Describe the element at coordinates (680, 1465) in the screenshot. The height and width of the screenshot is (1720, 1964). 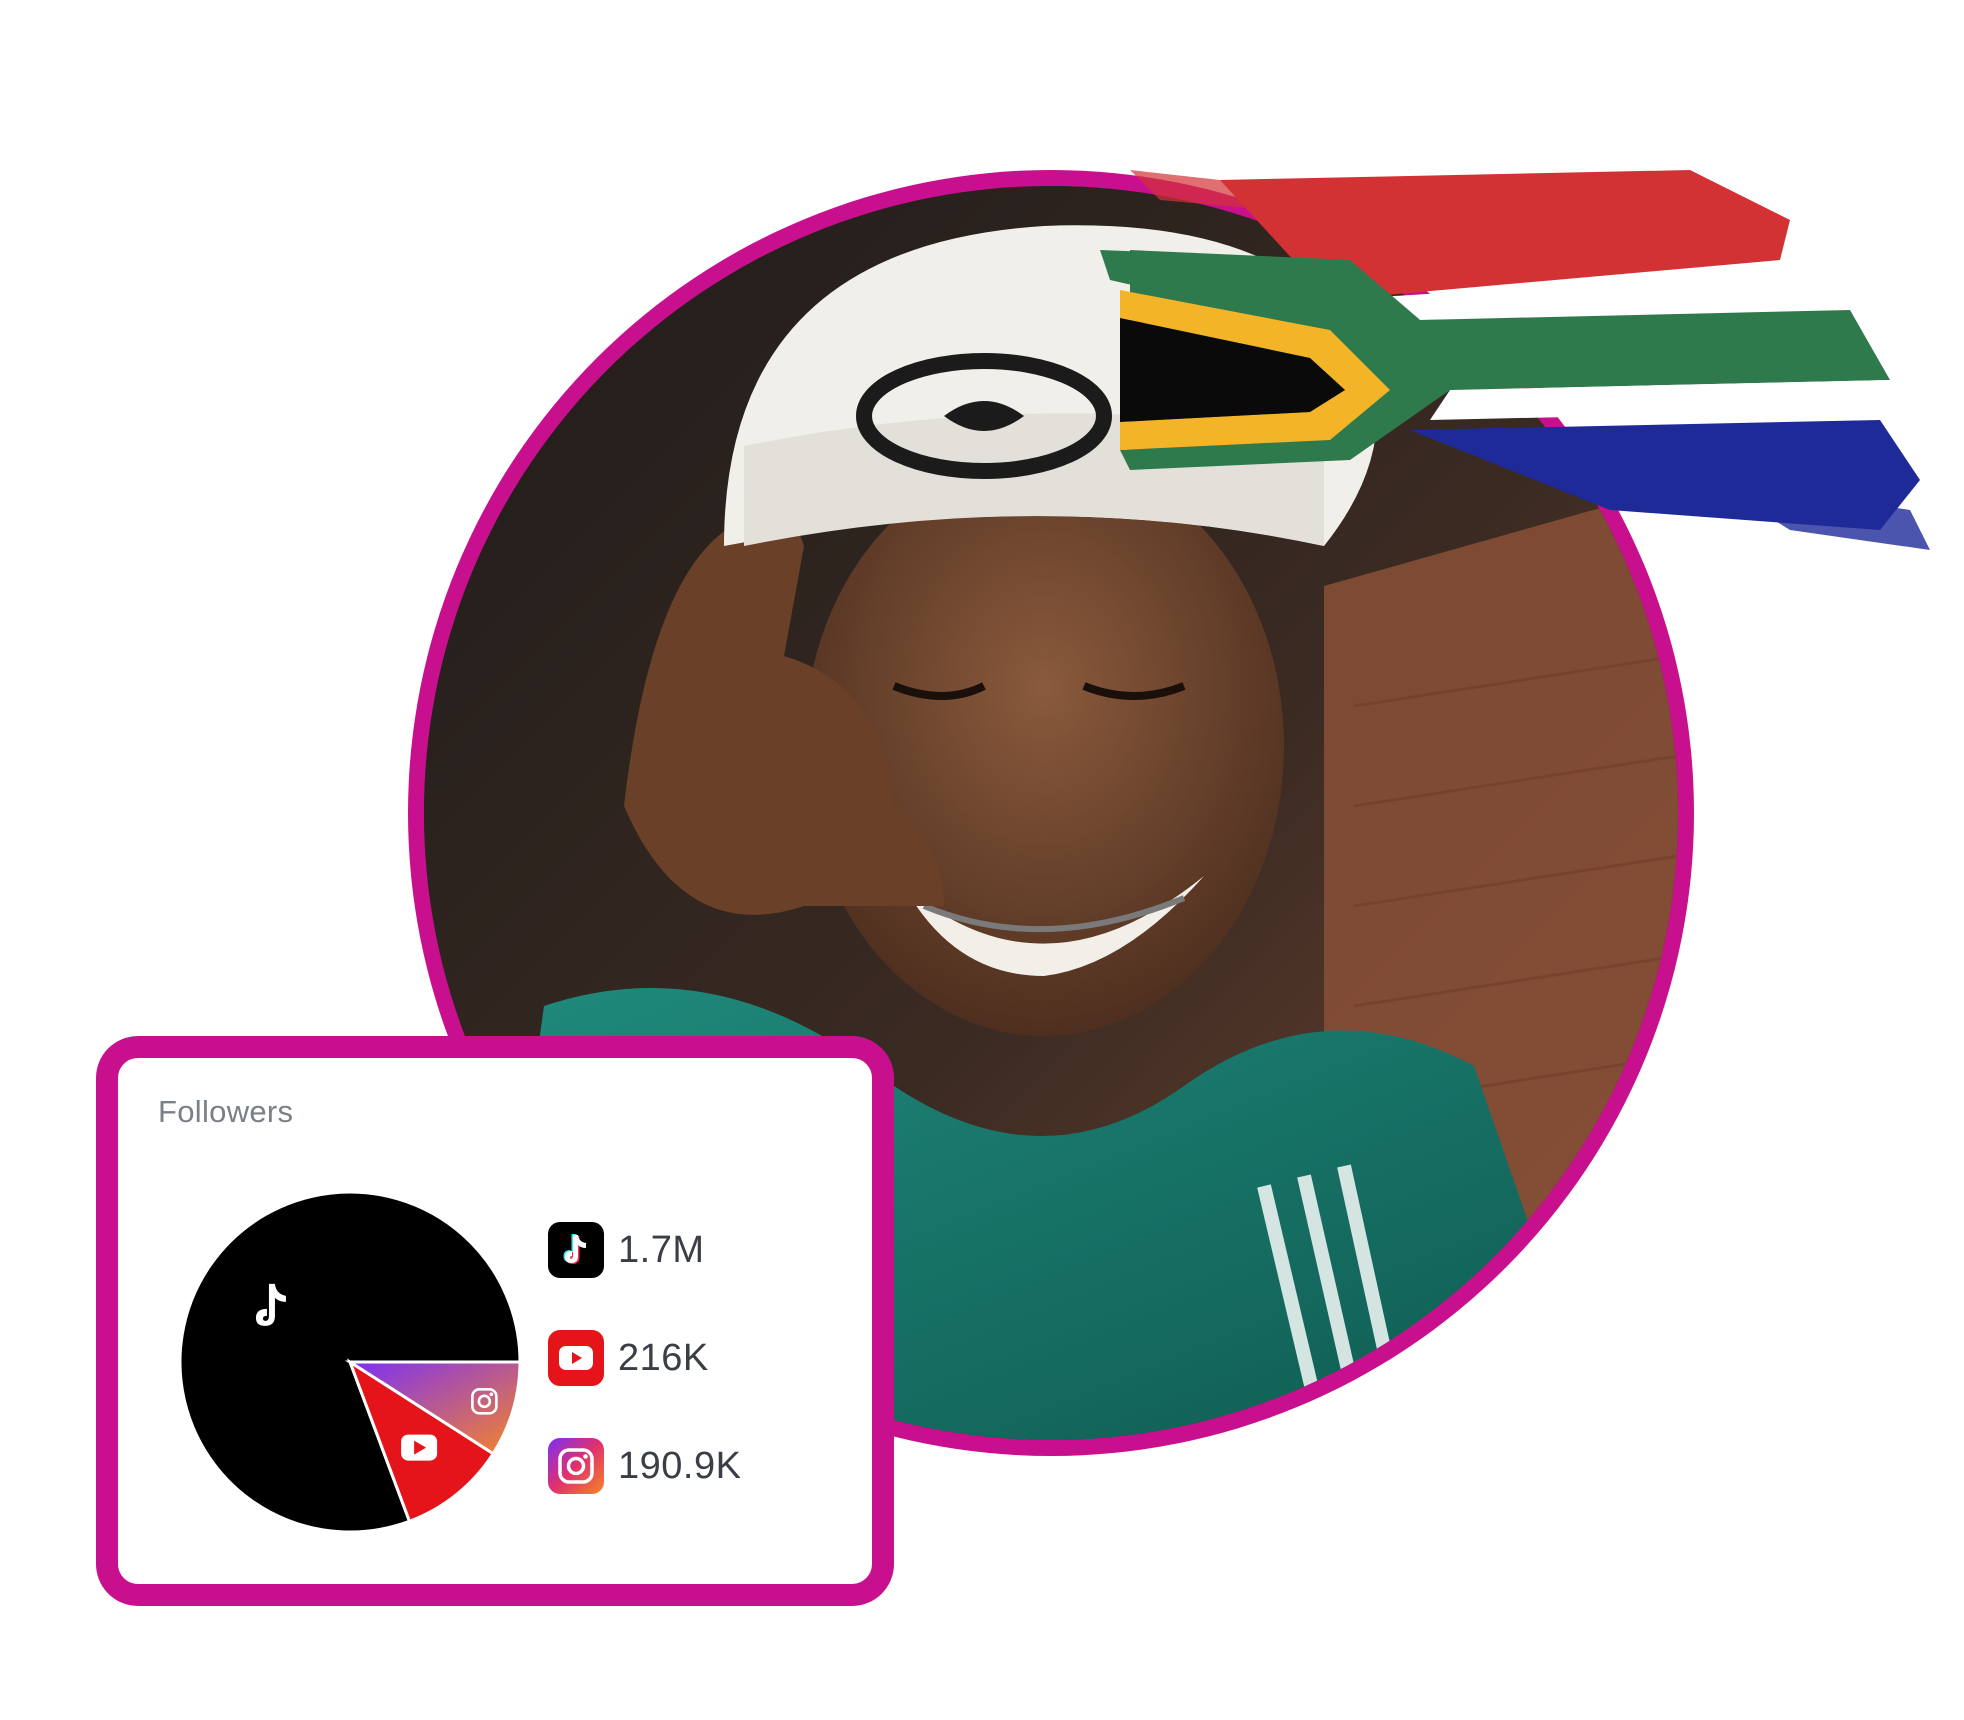
I see `instagram-followers-value: 190.9K` at that location.